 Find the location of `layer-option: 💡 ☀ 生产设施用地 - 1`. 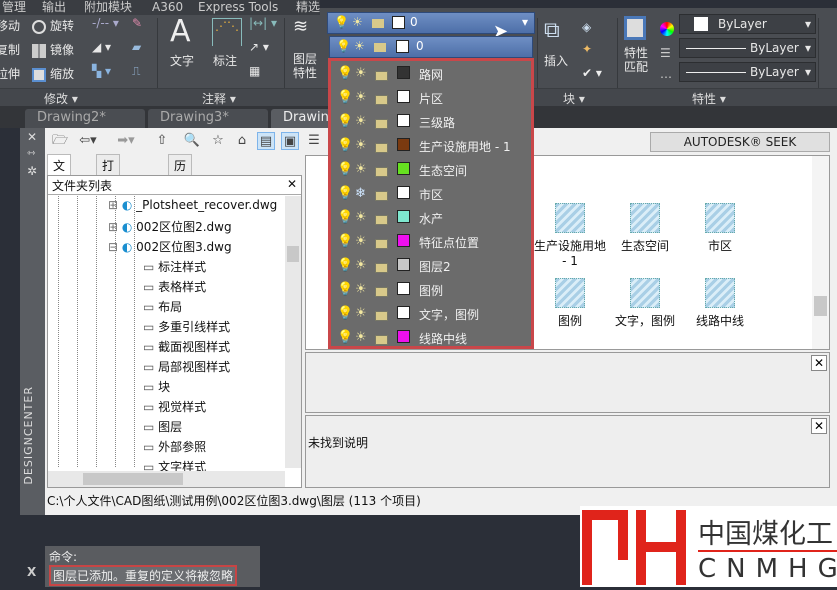

layer-option: 💡 ☀ 生产设施用地 - 1 is located at coordinates (431, 146).